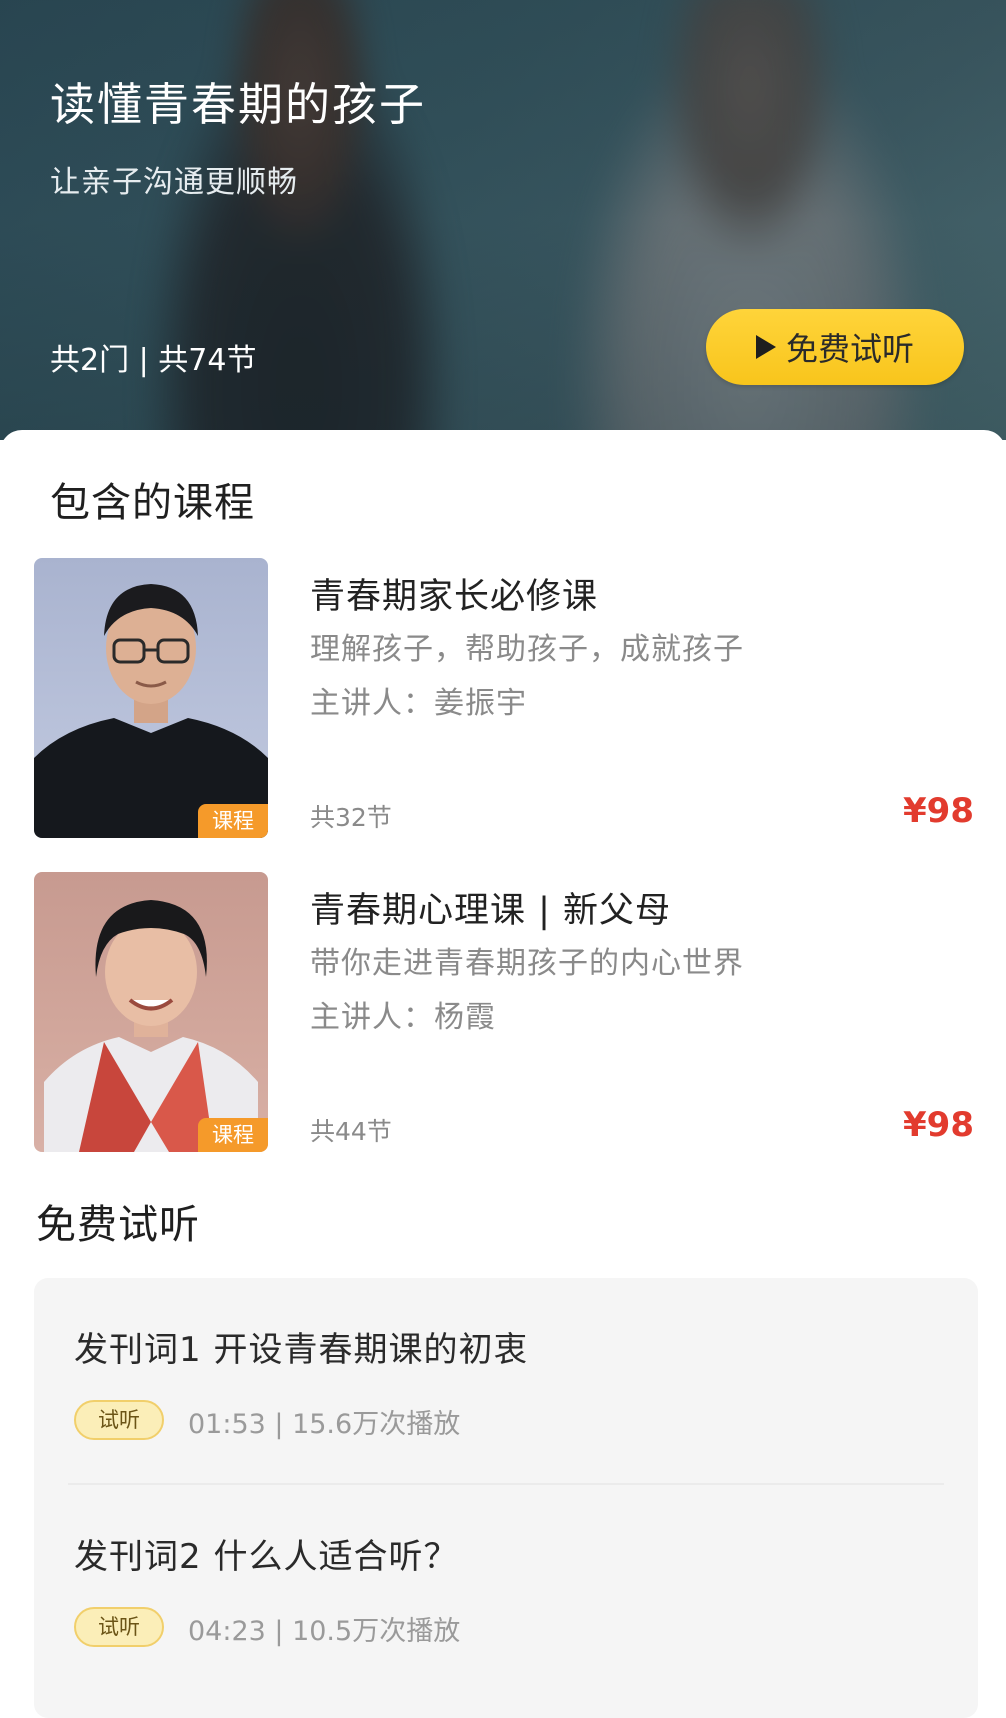 The image size is (1006, 1718). Describe the element at coordinates (765, 347) in the screenshot. I see `play-icon` at that location.